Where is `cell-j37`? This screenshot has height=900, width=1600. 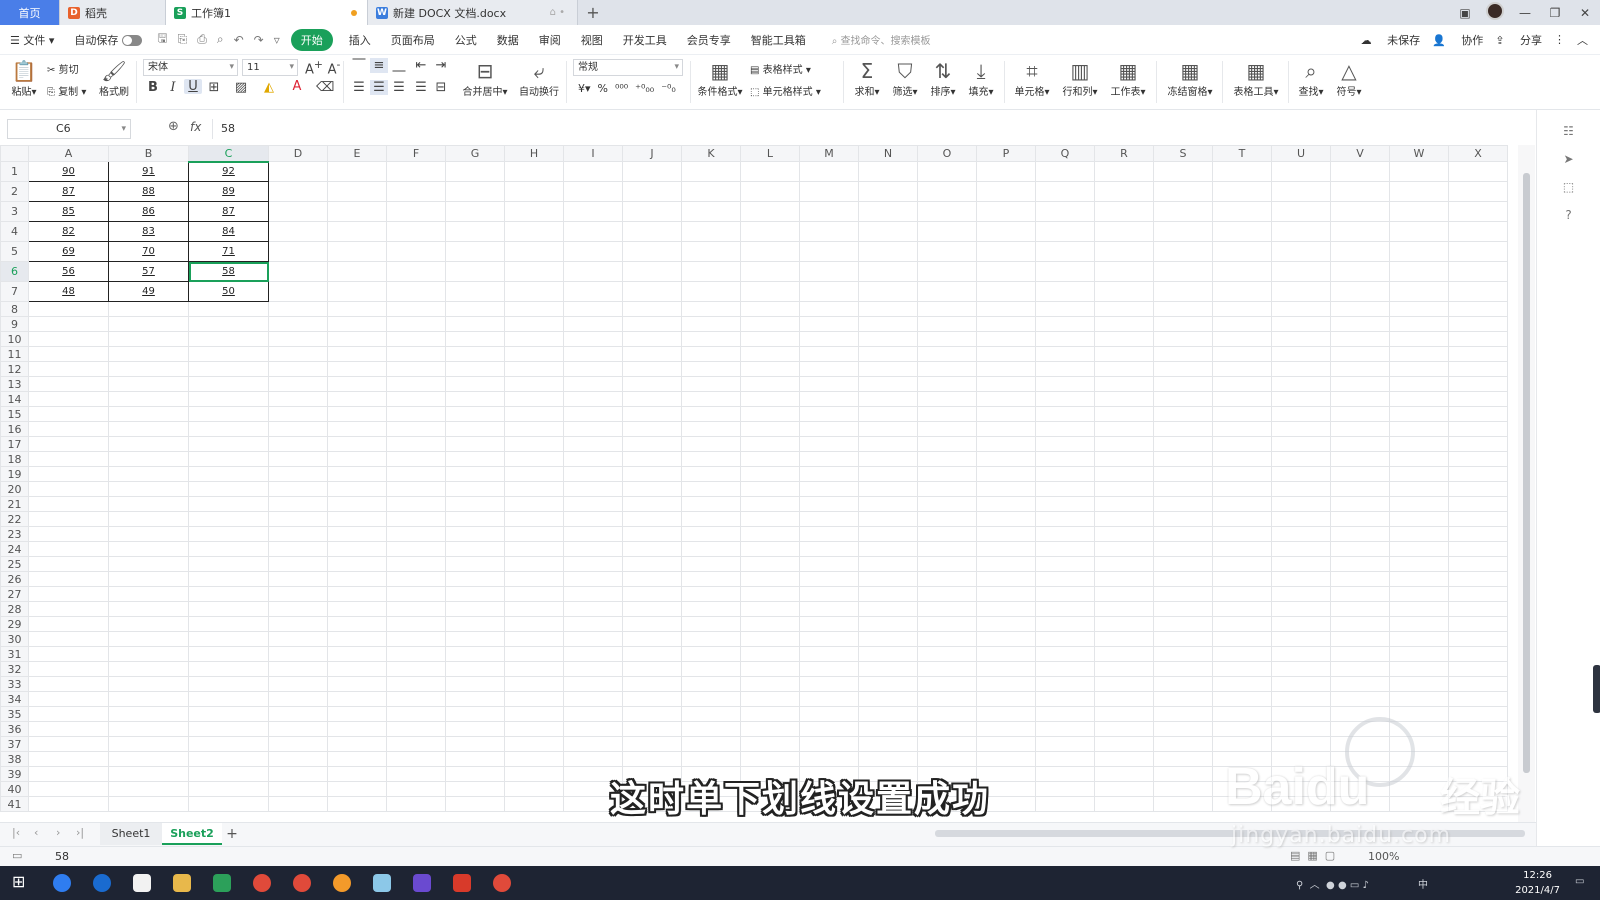
cell-j37 is located at coordinates (652, 744).